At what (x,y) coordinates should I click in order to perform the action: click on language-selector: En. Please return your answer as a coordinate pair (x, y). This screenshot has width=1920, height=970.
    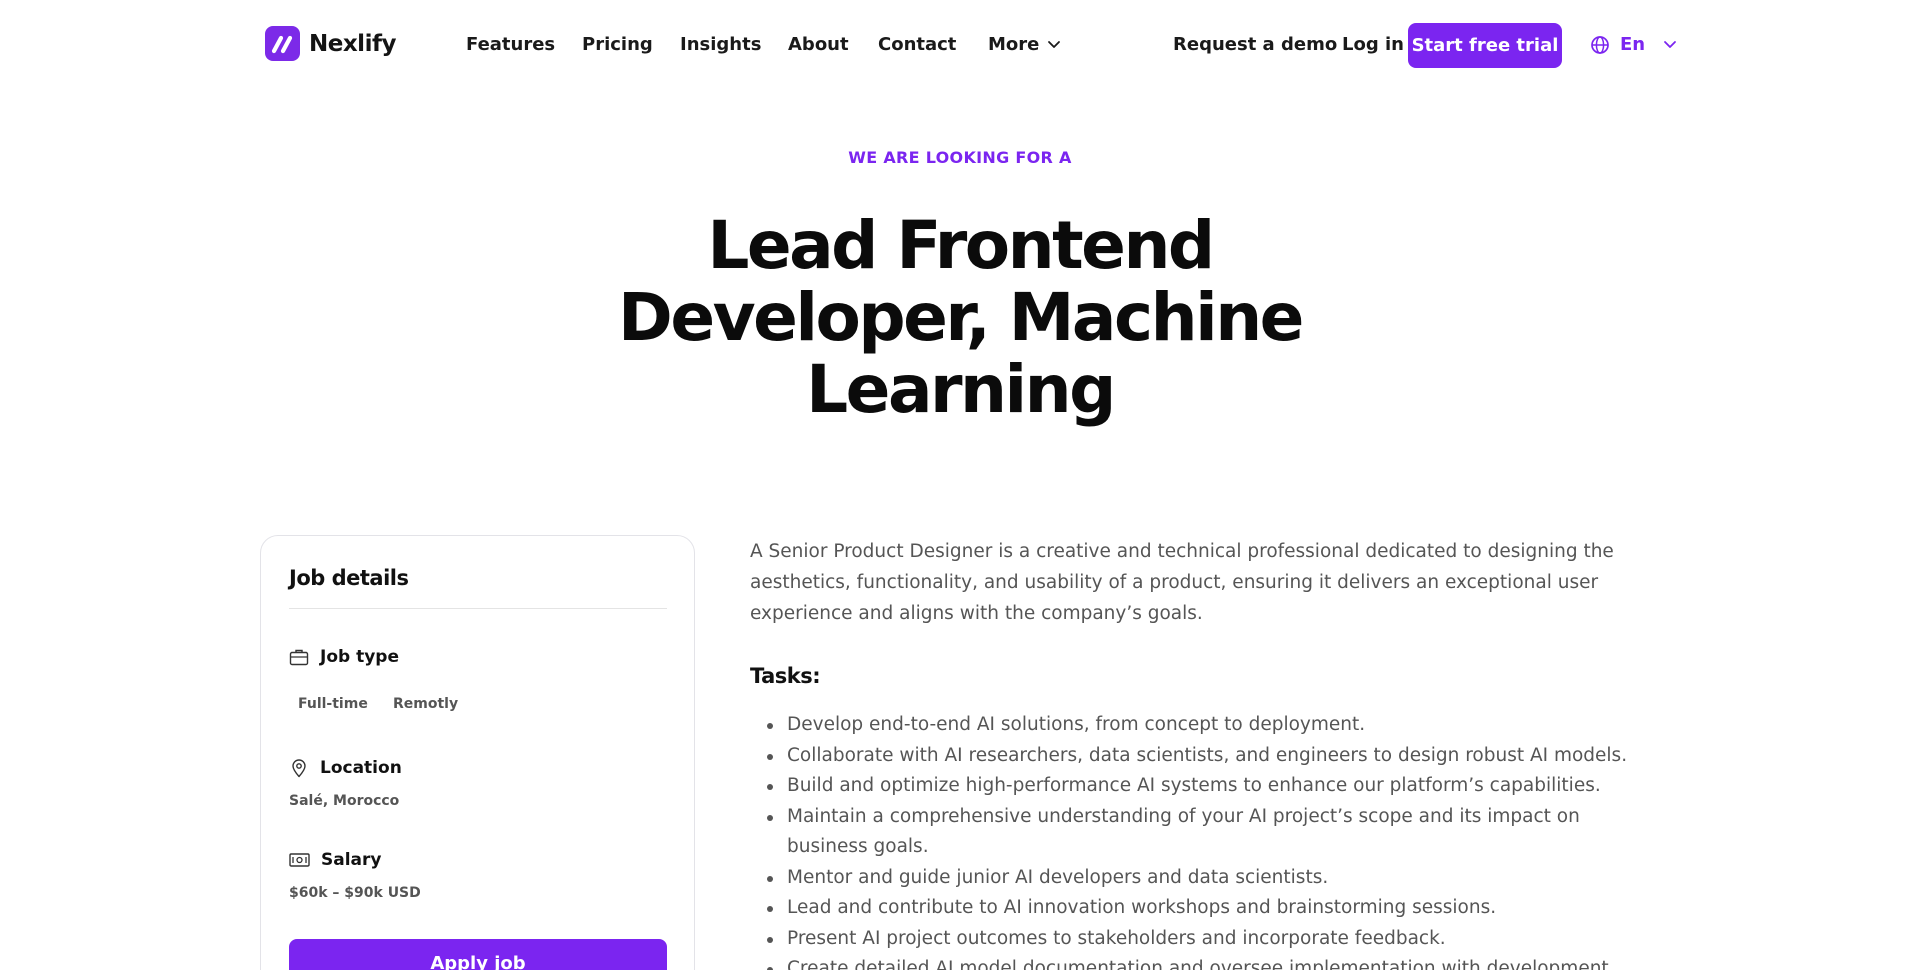
    Looking at the image, I should click on (1633, 44).